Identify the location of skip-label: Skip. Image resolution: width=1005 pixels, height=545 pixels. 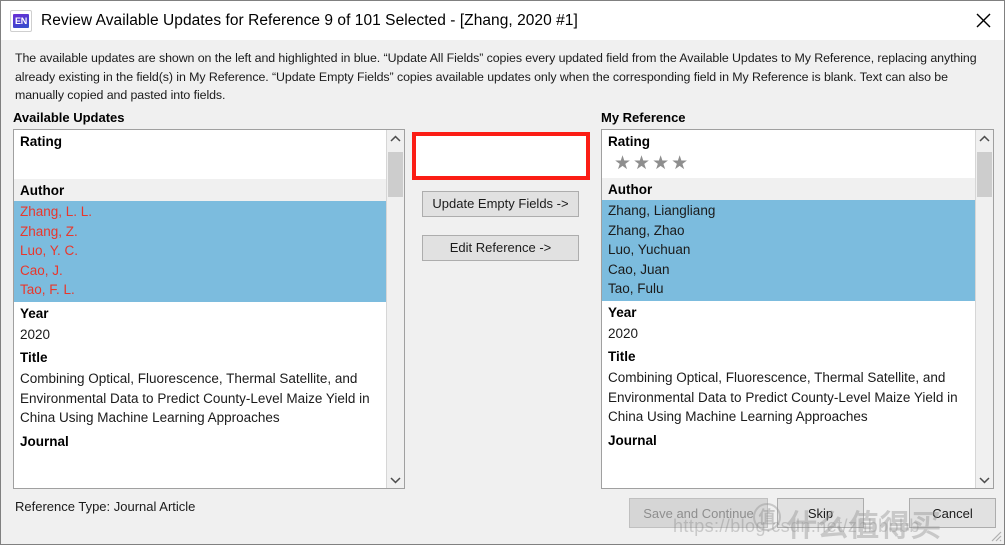
(820, 513).